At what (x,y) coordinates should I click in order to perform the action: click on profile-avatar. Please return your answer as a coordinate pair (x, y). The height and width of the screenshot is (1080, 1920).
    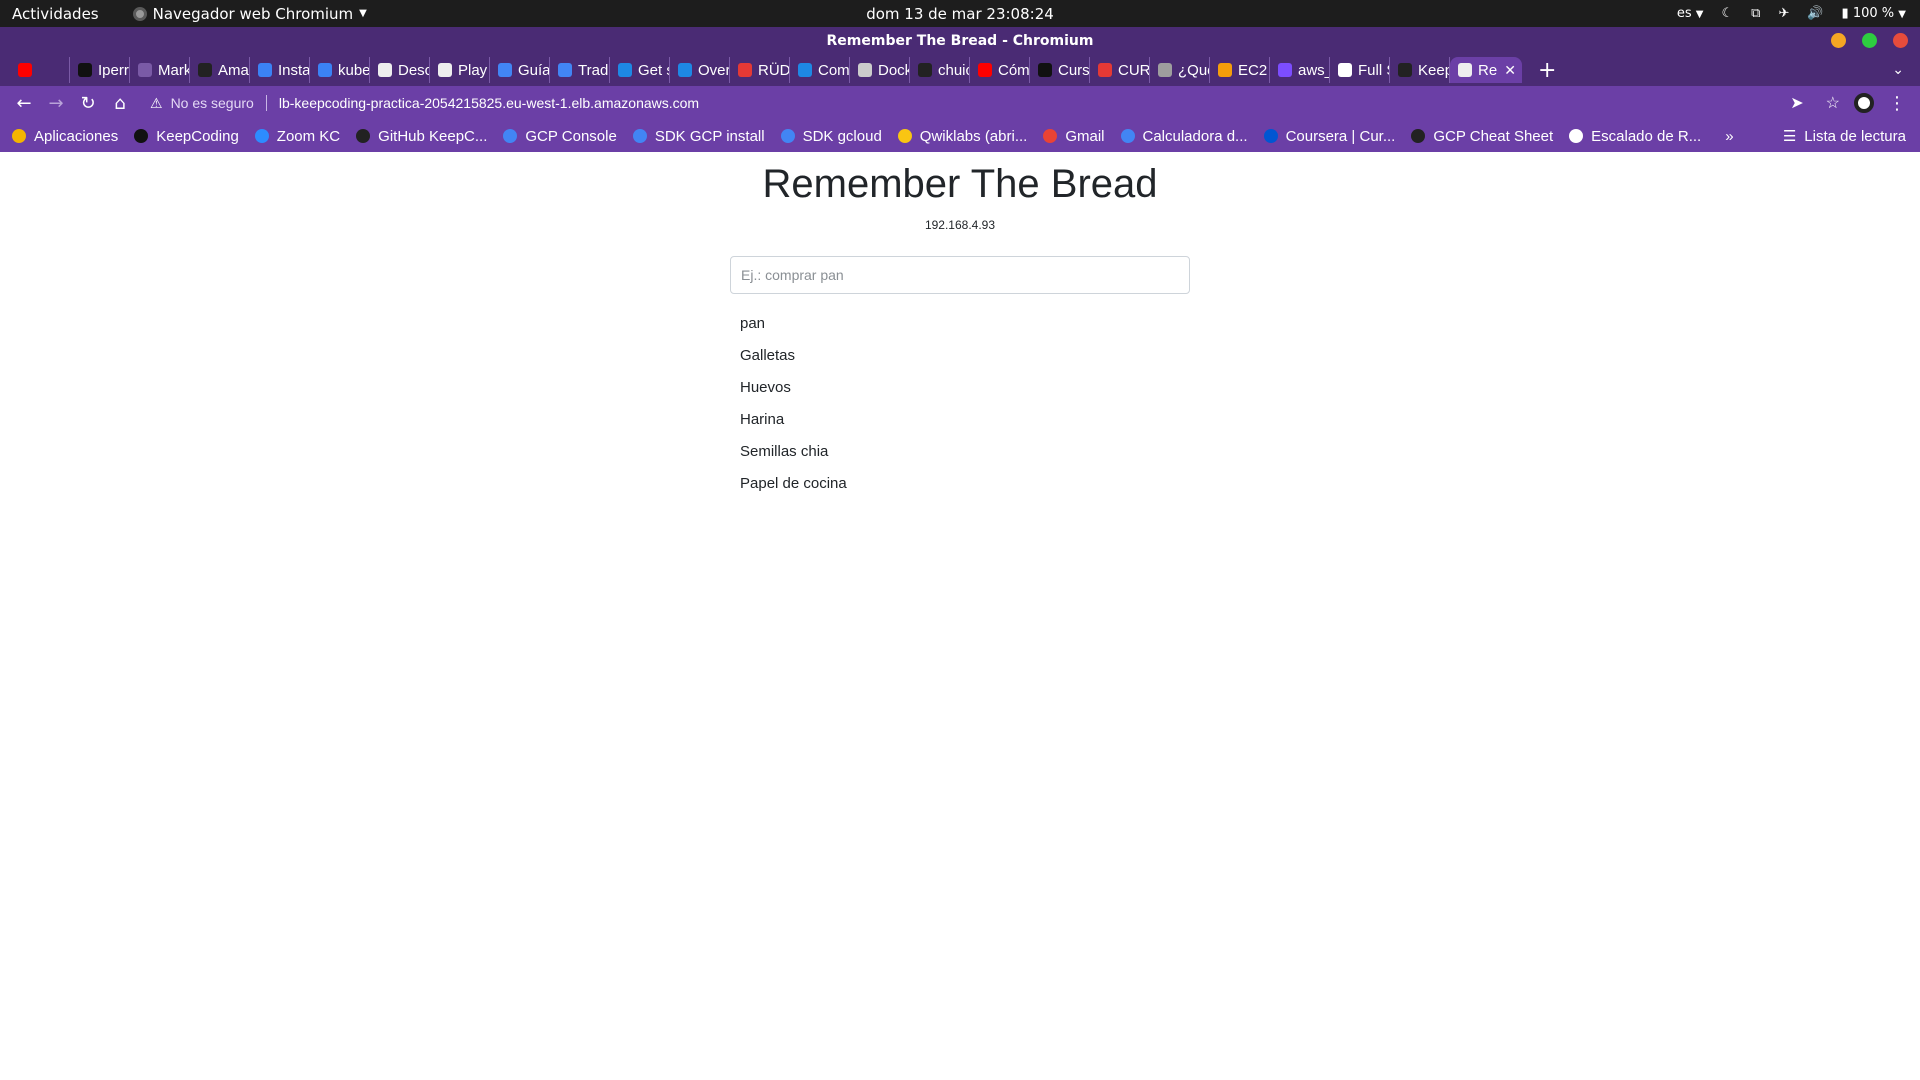
    Looking at the image, I should click on (1864, 103).